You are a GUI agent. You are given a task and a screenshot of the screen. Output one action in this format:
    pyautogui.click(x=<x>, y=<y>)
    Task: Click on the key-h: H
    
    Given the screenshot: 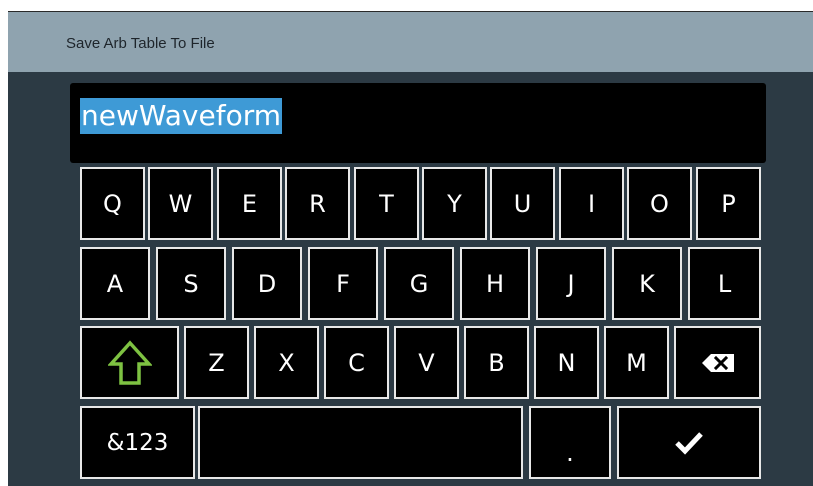 What is the action you would take?
    pyautogui.click(x=495, y=283)
    